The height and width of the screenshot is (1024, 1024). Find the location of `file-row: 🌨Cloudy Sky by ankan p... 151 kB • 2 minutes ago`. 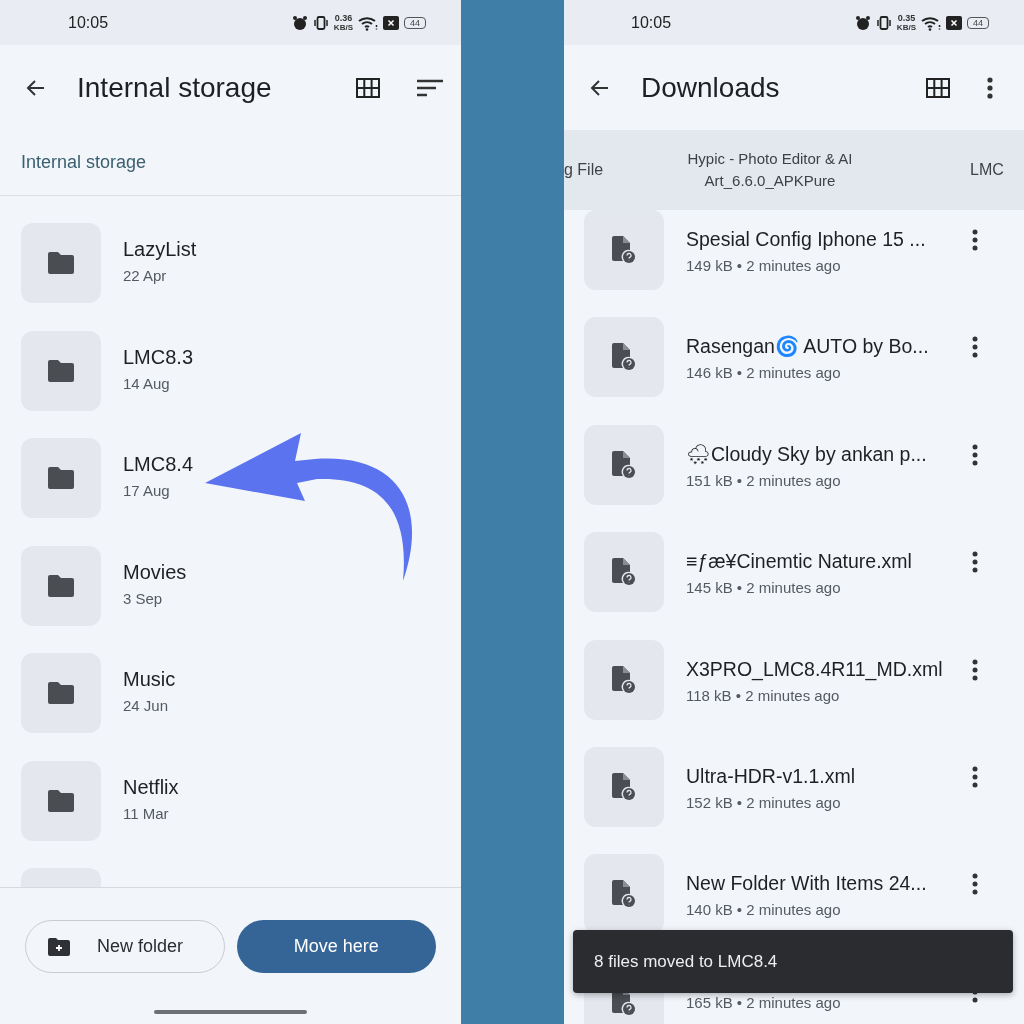

file-row: 🌨Cloudy Sky by ankan p... 151 kB • 2 minutes ago is located at coordinates (804, 464).